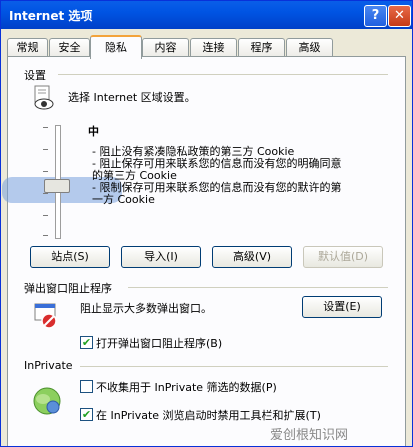 This screenshot has height=447, width=413. Describe the element at coordinates (69, 47) in the screenshot. I see `tab-security: 安全` at that location.